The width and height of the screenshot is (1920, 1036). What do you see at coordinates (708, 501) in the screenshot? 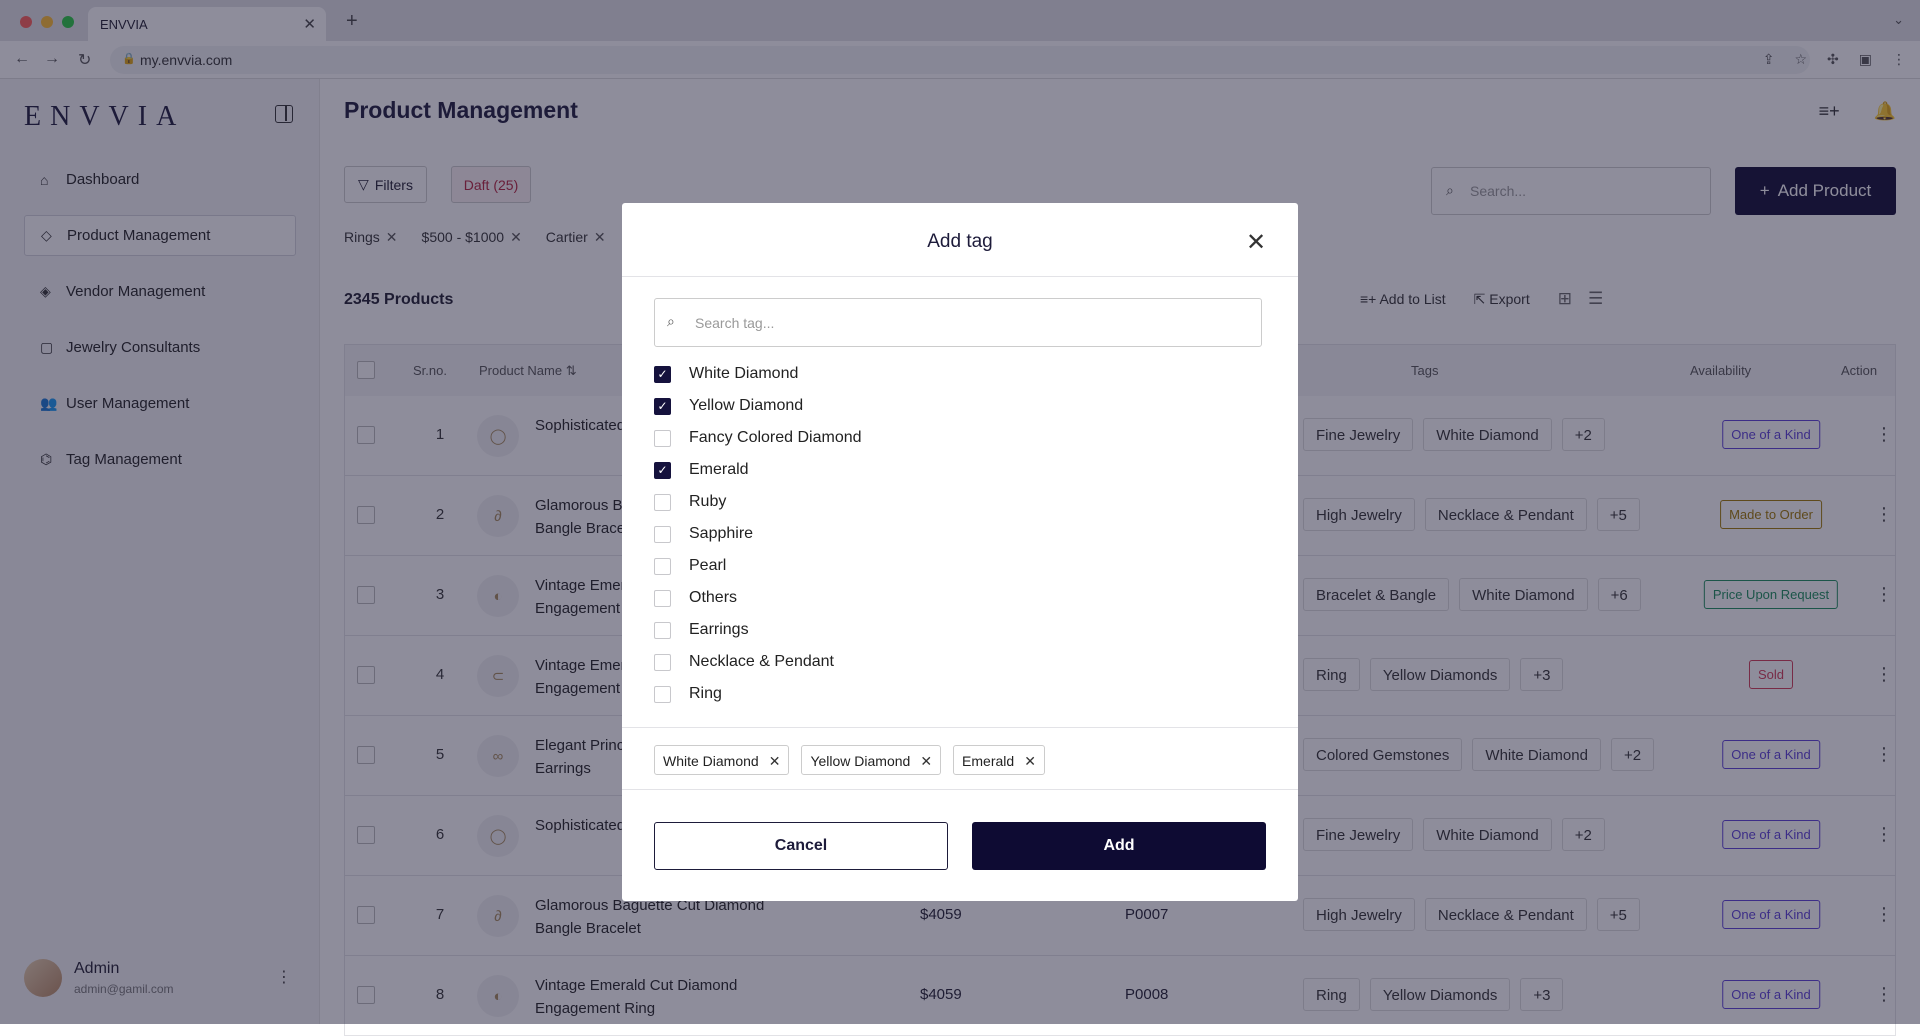
I see `tag-option-label: Ruby` at bounding box center [708, 501].